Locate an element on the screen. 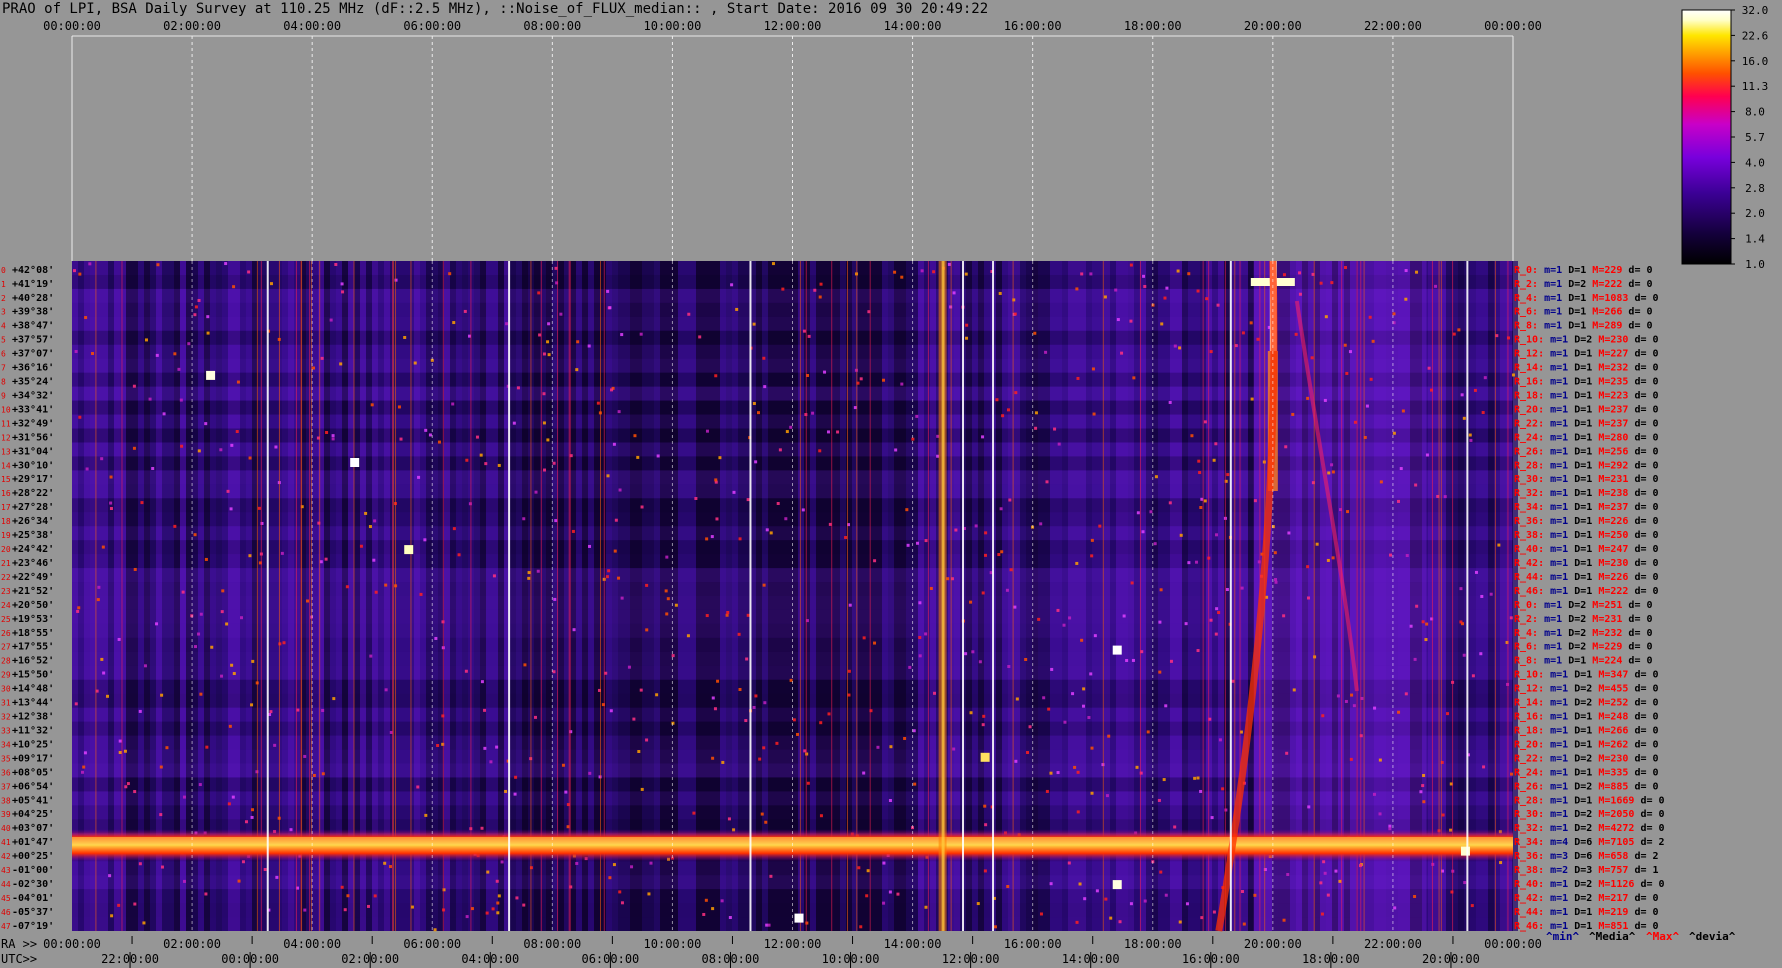 This screenshot has width=1782, height=968. stat-cell: R_26: is located at coordinates (1529, 786).